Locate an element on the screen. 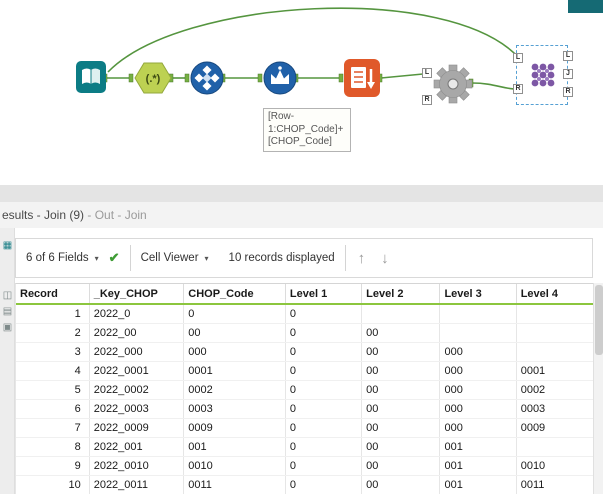  gear-input-anchor-L: L is located at coordinates (427, 73).